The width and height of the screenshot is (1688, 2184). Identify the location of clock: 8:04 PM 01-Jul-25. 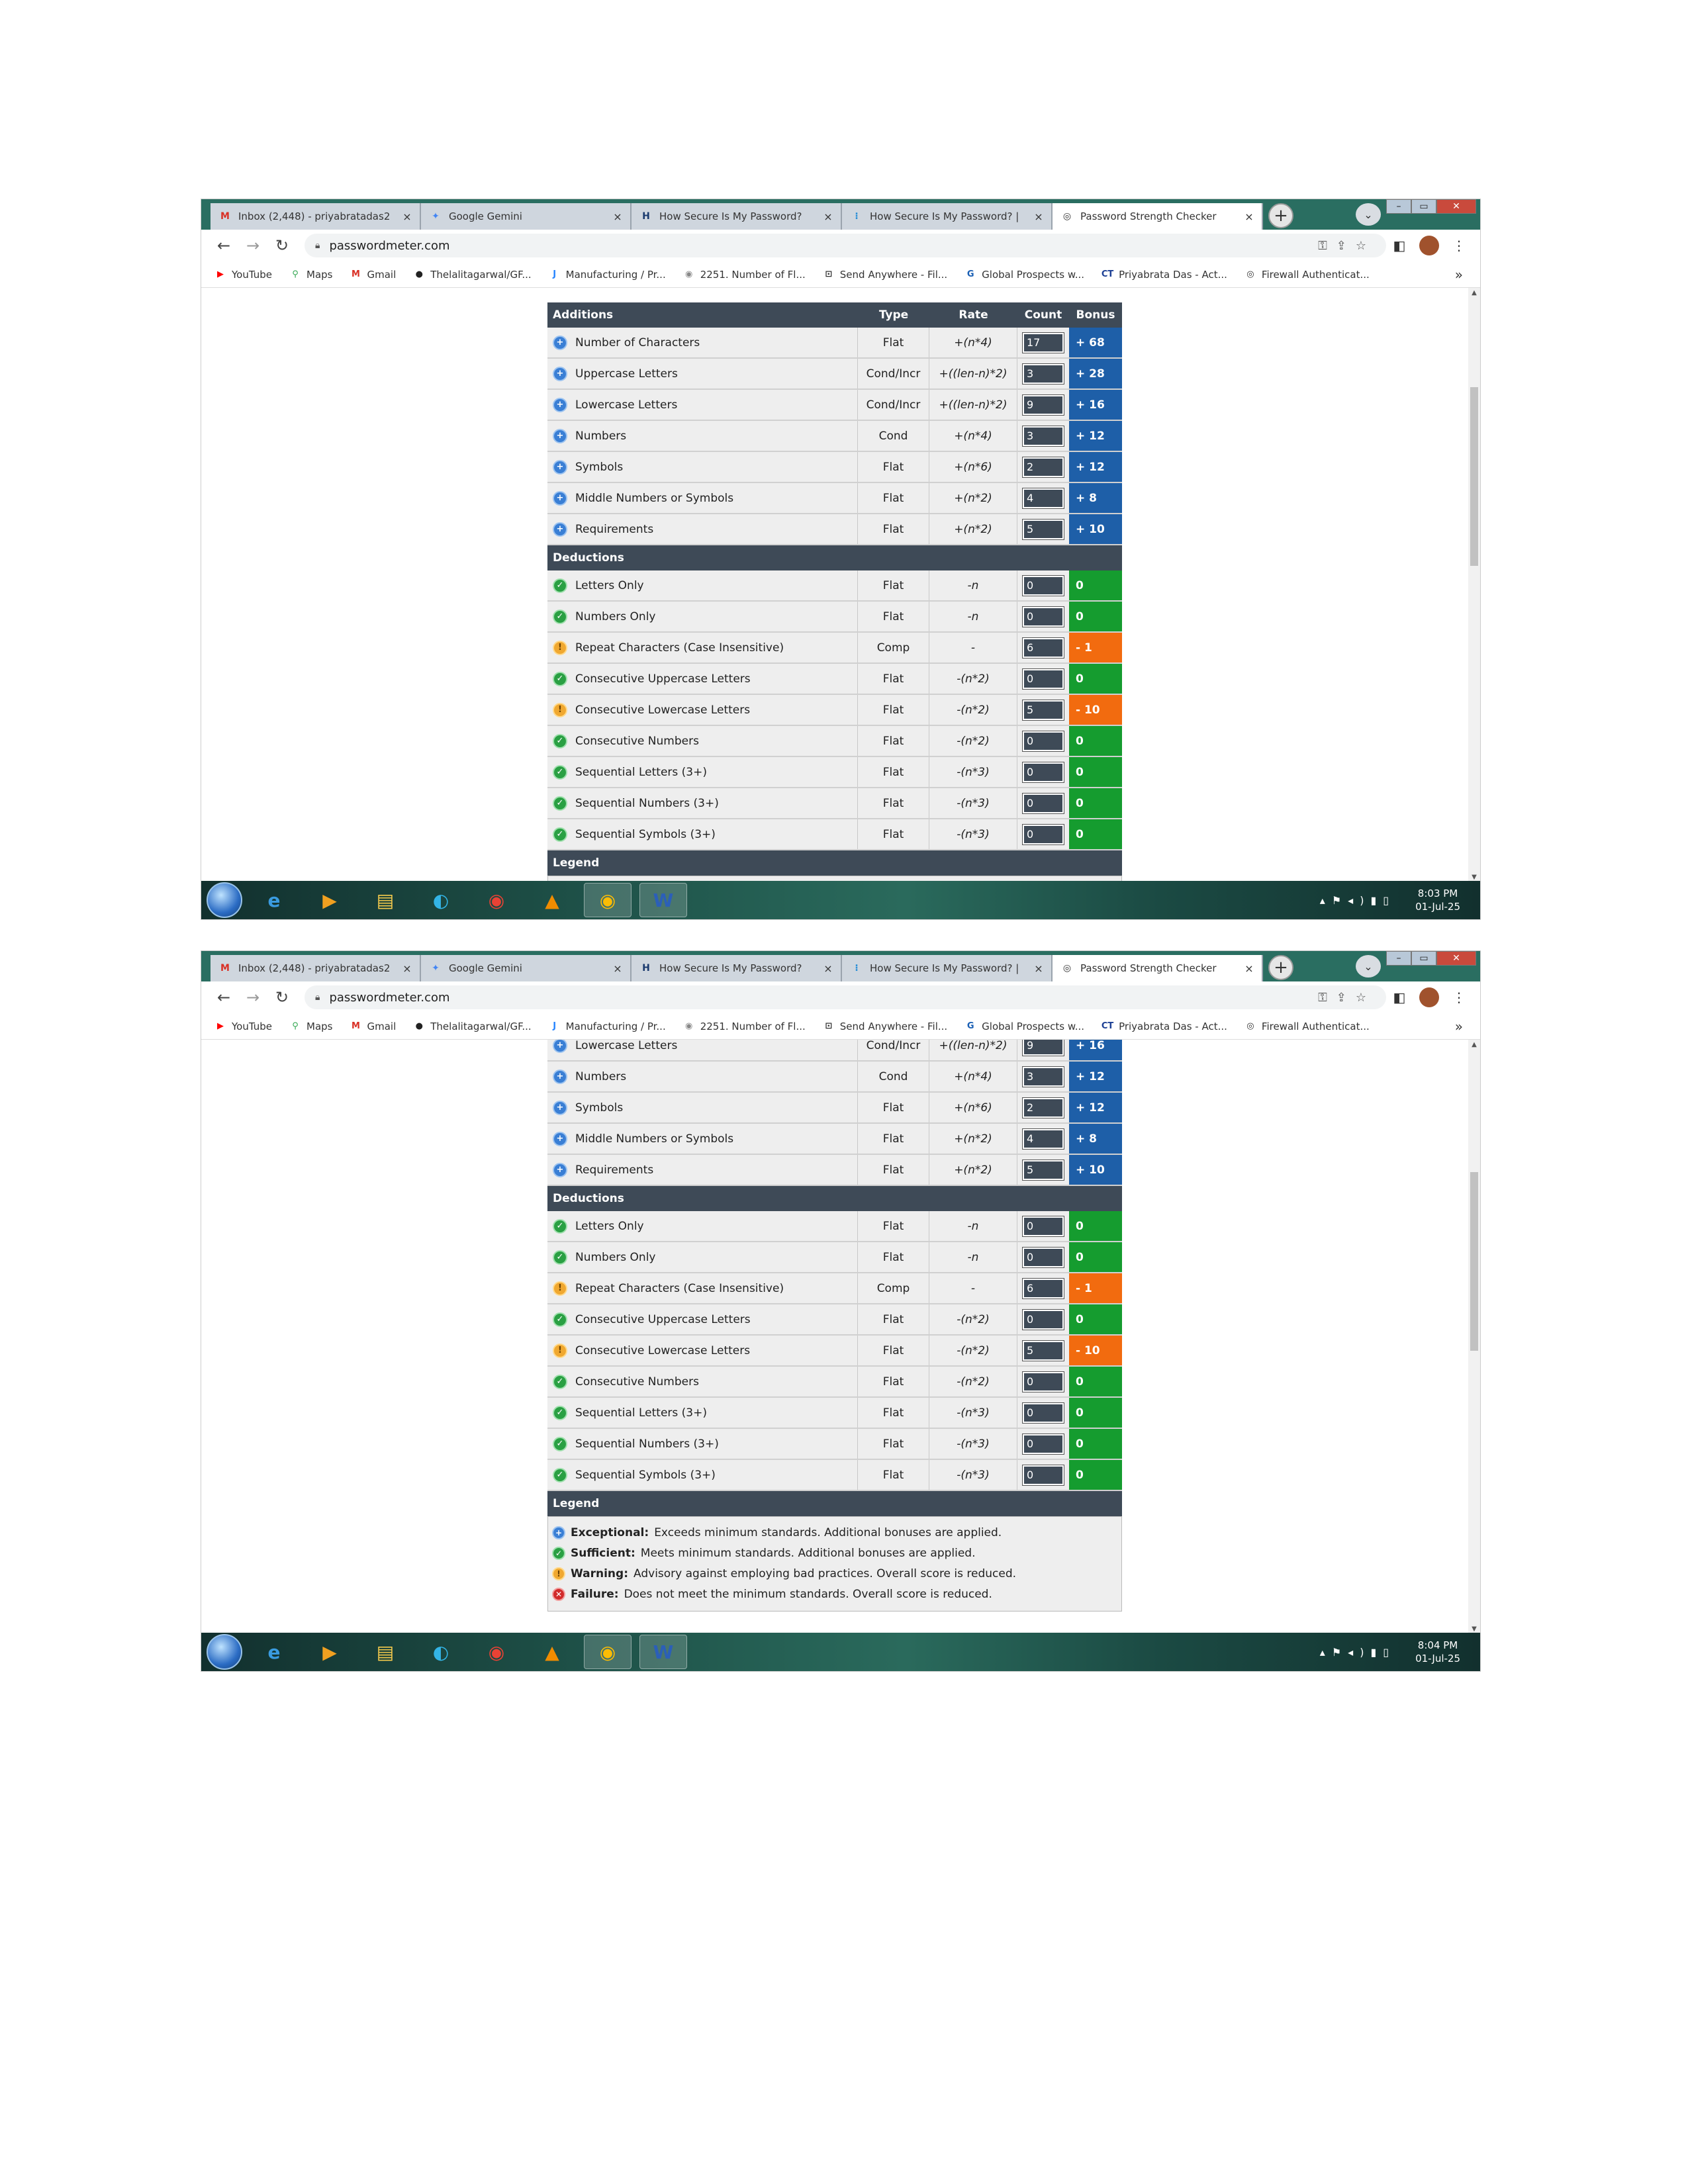
(1437, 1652).